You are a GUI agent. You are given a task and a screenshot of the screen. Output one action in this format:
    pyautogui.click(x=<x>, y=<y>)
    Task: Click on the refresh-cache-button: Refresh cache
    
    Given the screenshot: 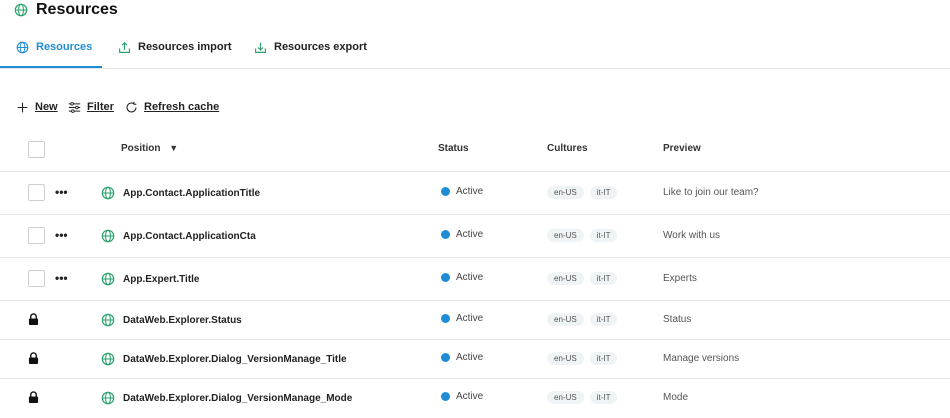 What is the action you would take?
    pyautogui.click(x=172, y=107)
    